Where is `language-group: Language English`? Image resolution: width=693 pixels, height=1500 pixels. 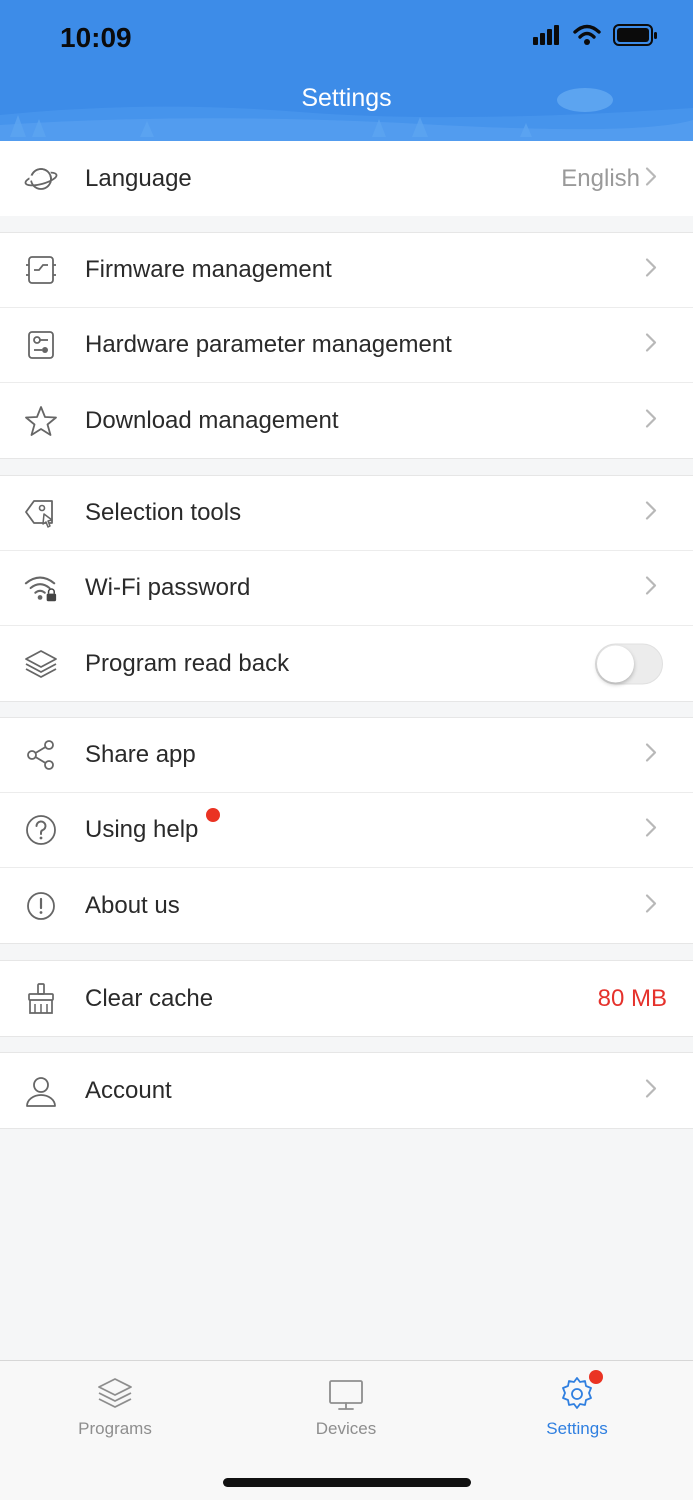 language-group: Language English is located at coordinates (346, 178).